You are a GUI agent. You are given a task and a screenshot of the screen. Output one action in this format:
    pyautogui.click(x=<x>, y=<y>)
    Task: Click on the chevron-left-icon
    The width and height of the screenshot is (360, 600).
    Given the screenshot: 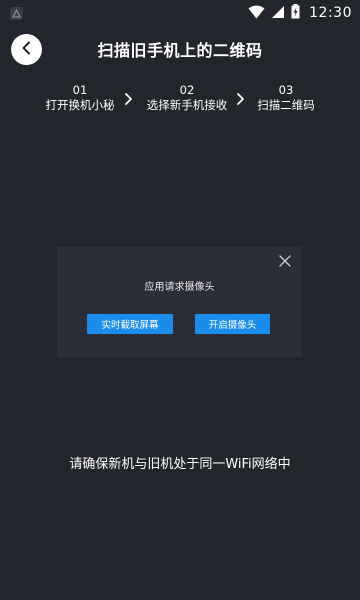 What is the action you would take?
    pyautogui.click(x=27, y=49)
    